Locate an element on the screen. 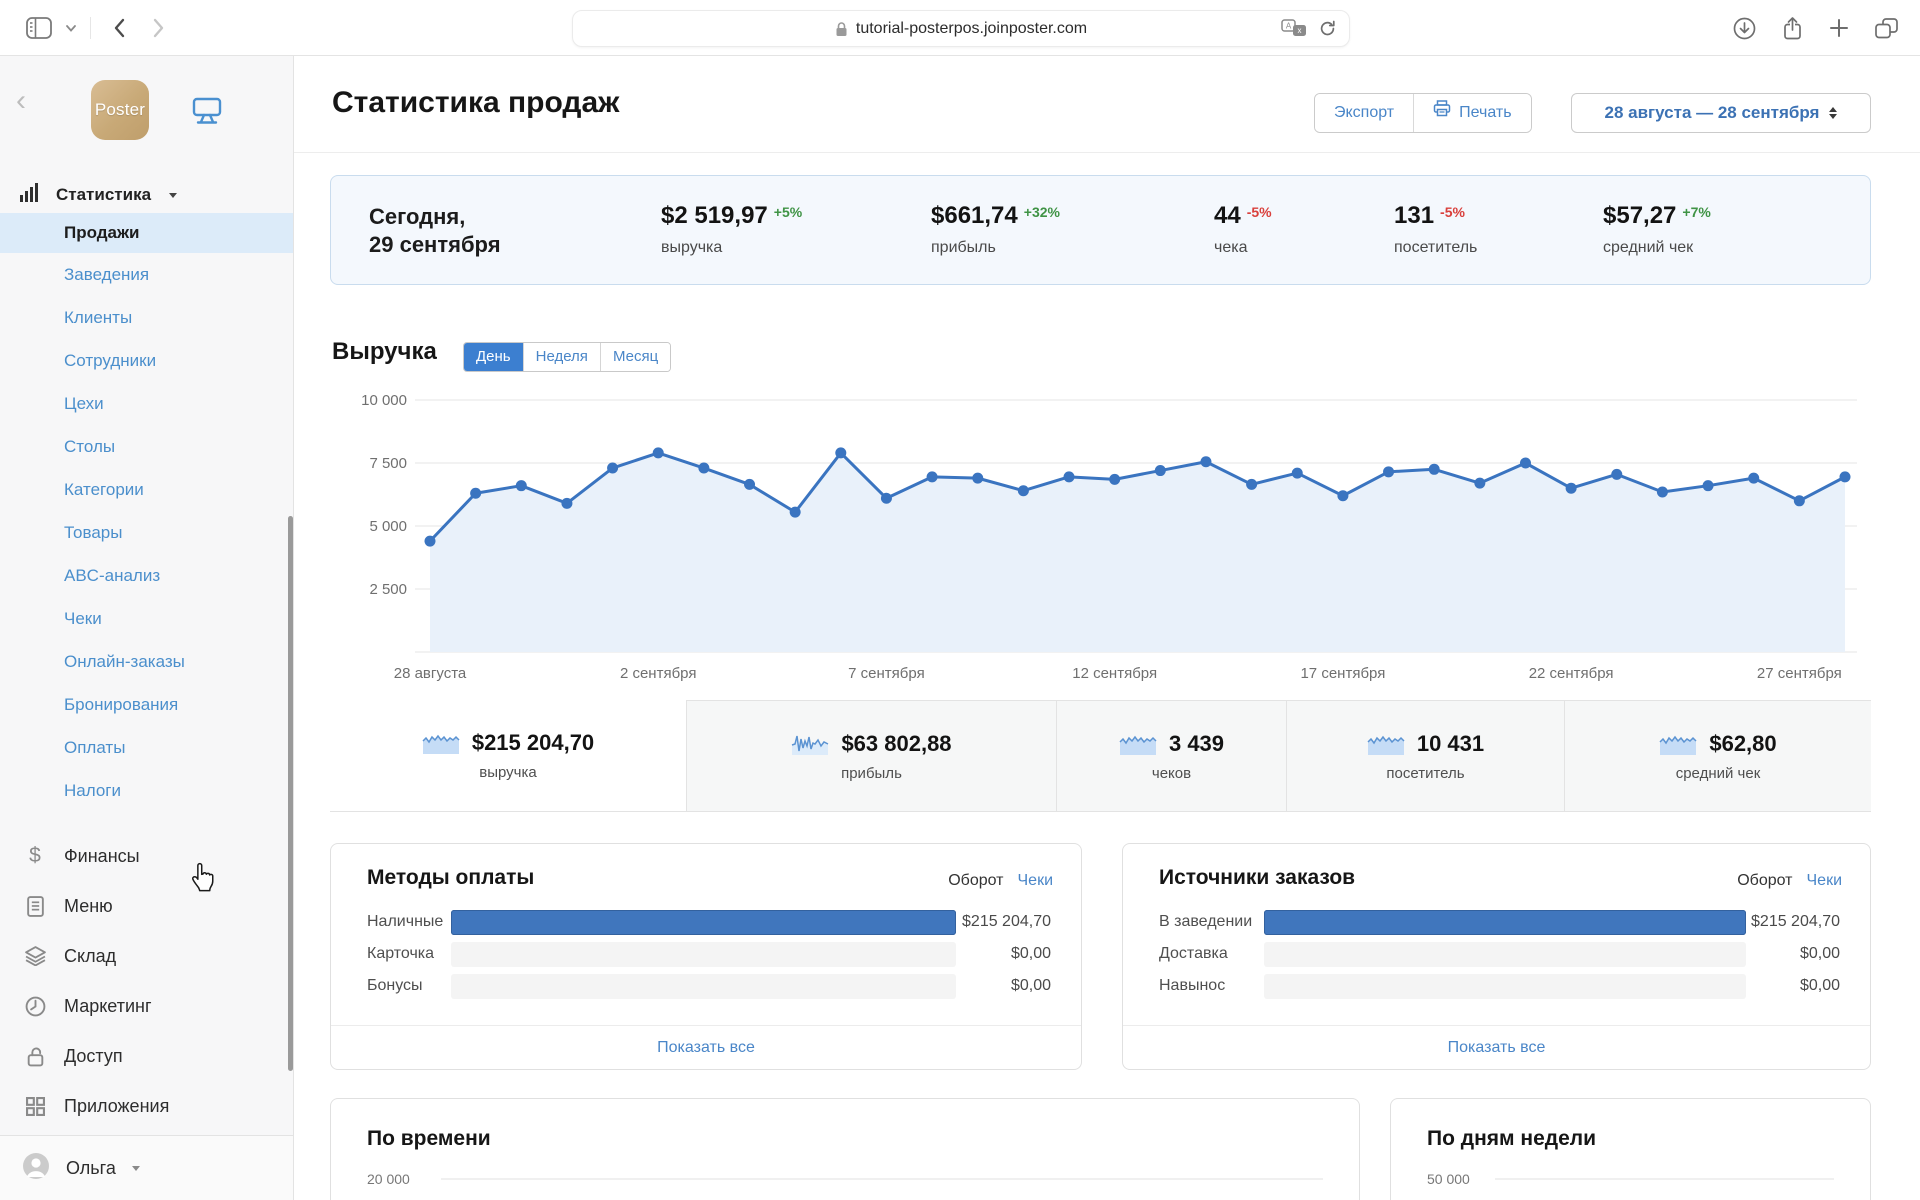  page-title: Статистика продаж is located at coordinates (476, 102).